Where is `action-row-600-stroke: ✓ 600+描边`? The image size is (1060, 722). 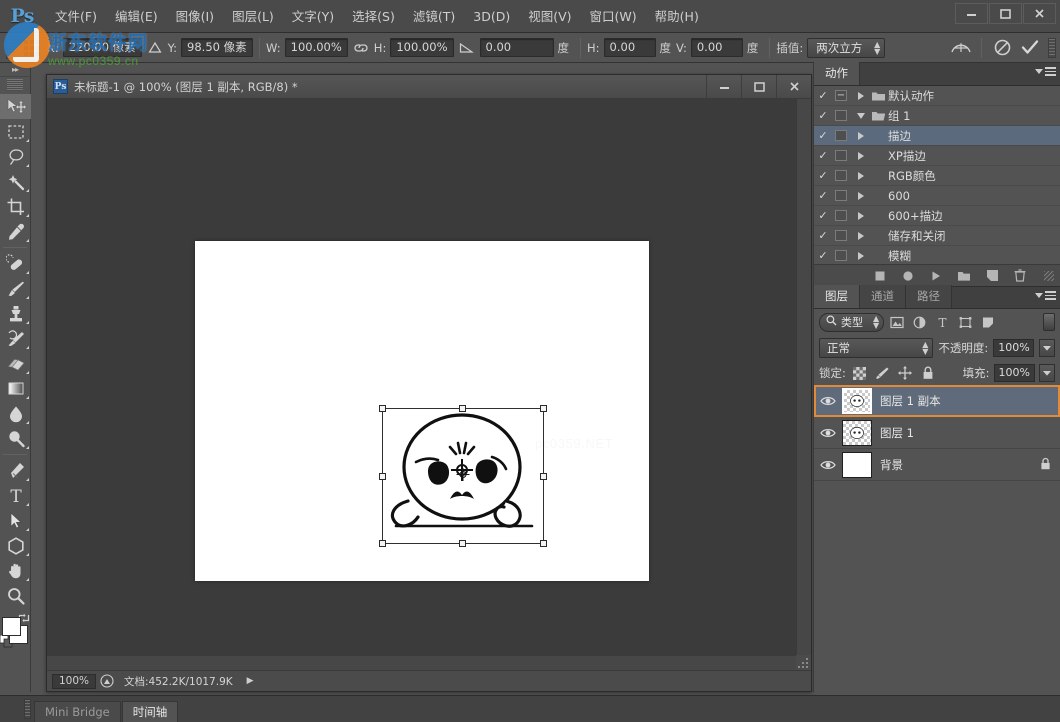
action-row-600-stroke: ✓ 600+描边 is located at coordinates (937, 216).